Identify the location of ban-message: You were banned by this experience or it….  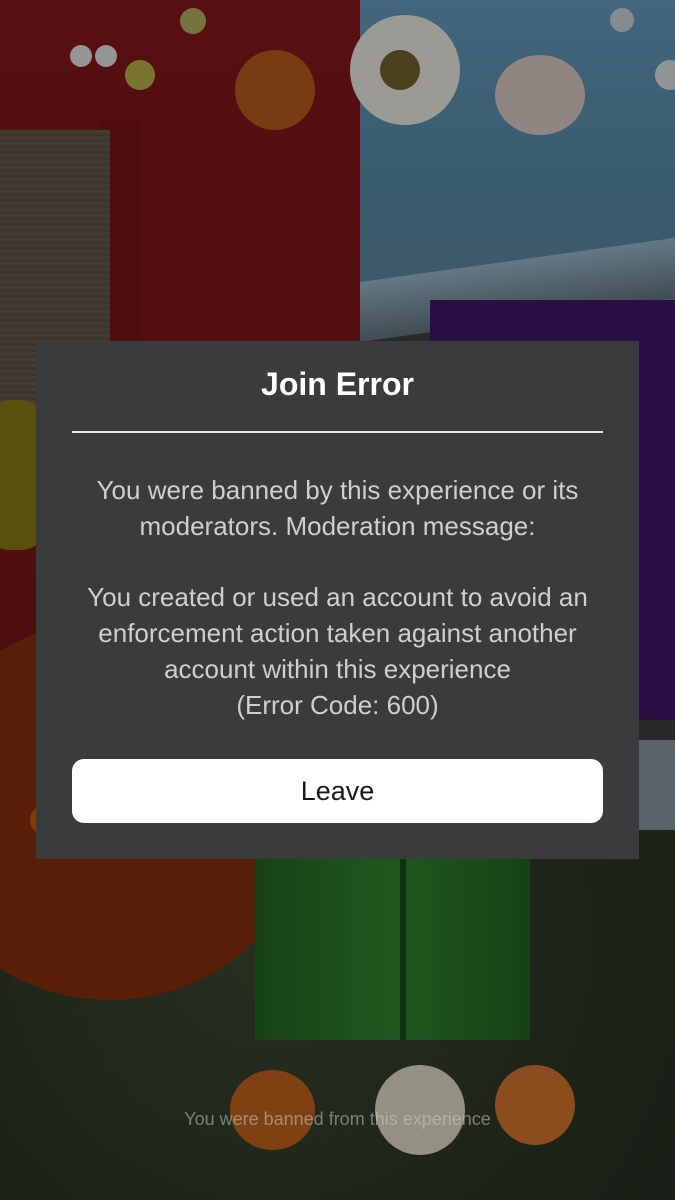
(337, 508).